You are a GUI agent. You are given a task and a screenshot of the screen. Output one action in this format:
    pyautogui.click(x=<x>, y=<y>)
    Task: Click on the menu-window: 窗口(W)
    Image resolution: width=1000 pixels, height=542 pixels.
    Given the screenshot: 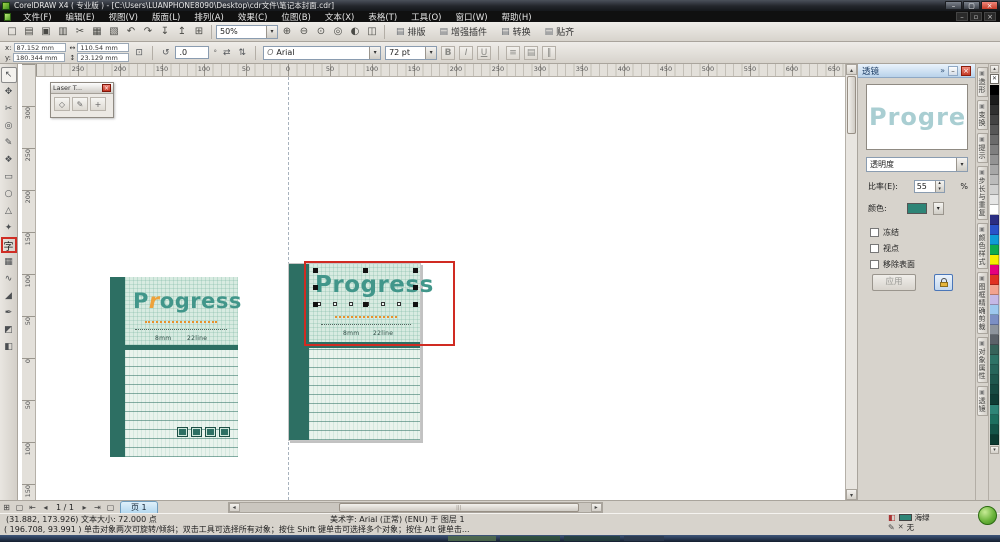 What is the action you would take?
    pyautogui.click(x=472, y=17)
    